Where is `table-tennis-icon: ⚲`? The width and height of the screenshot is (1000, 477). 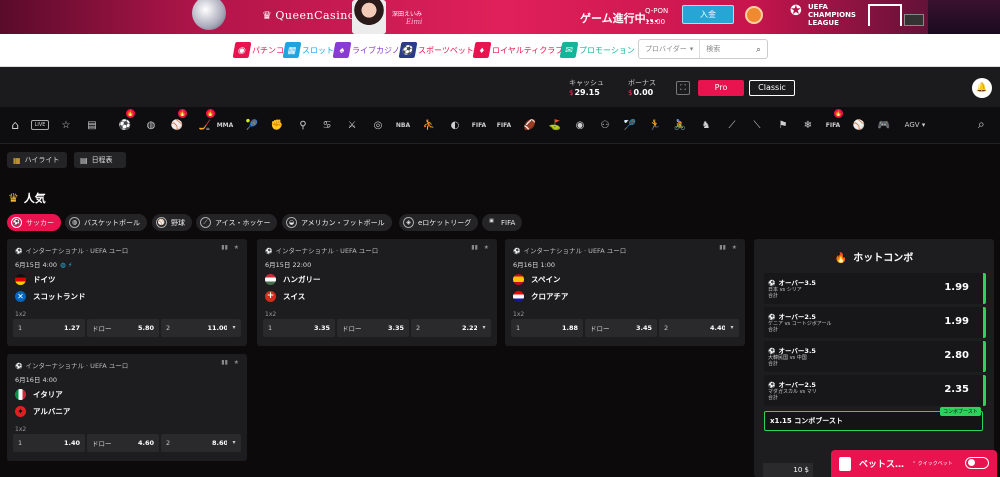
table-tennis-icon: ⚲ is located at coordinates (303, 125).